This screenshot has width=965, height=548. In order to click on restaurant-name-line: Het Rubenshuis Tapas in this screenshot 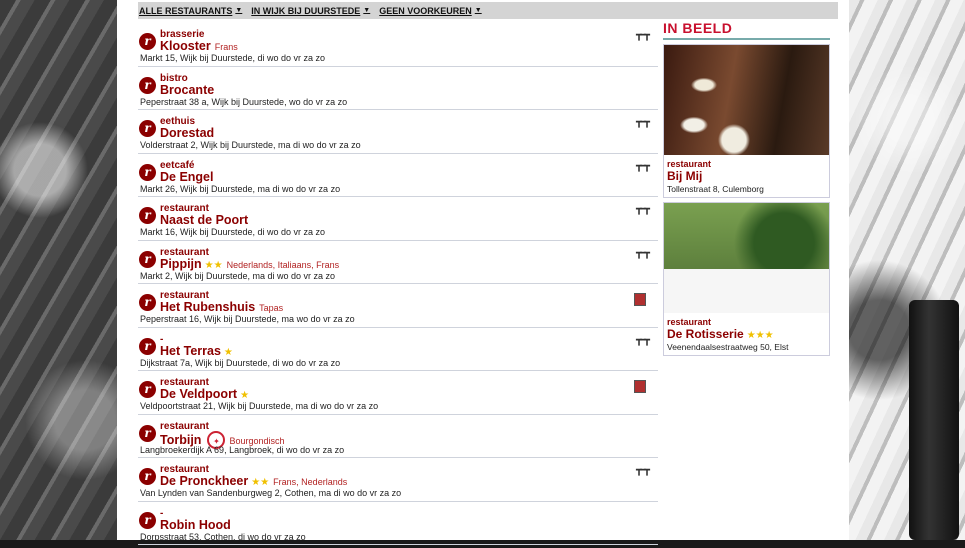, I will do `click(221, 307)`.